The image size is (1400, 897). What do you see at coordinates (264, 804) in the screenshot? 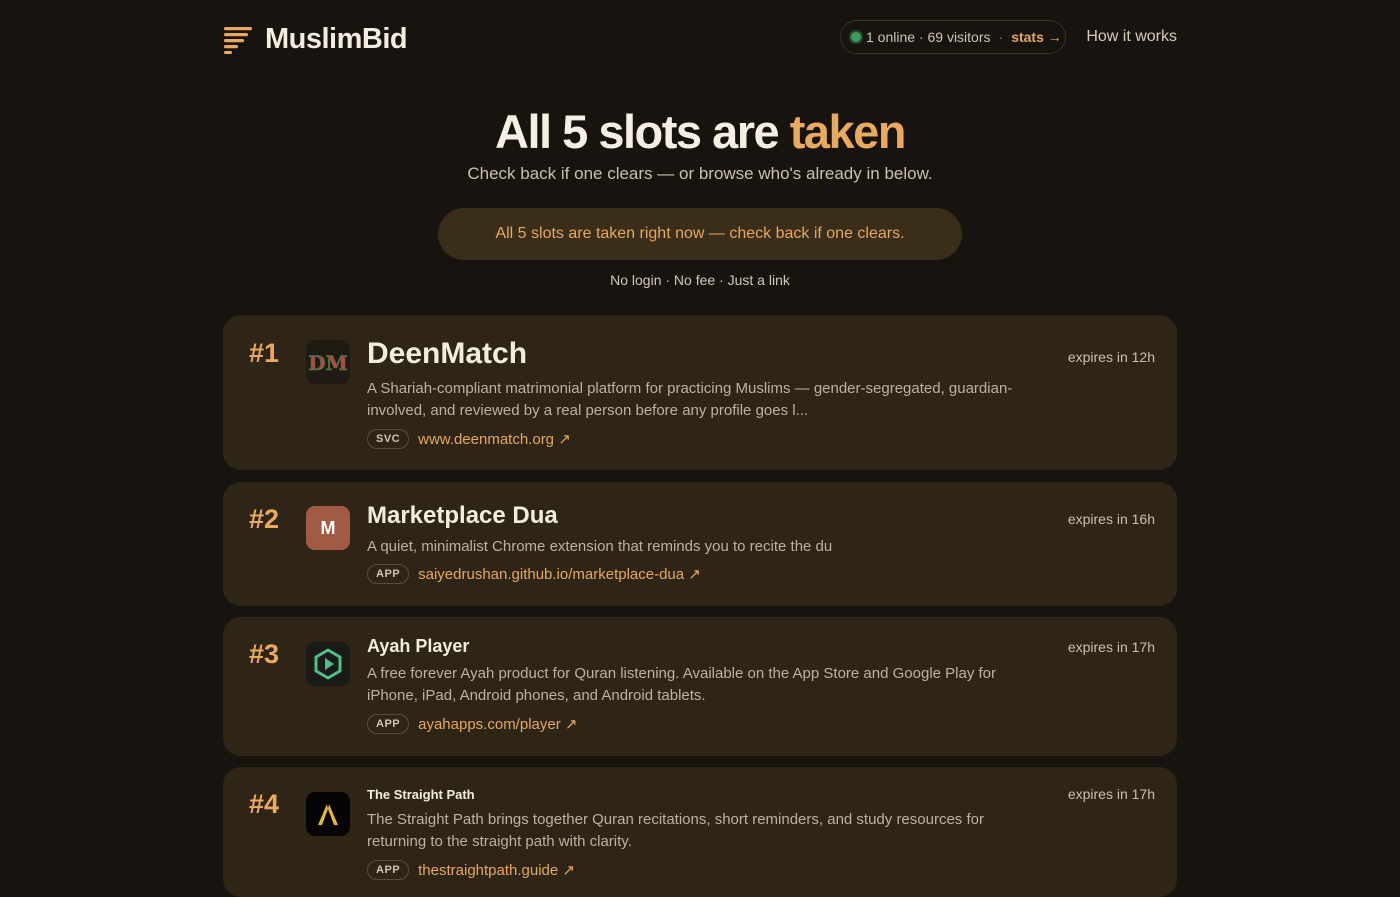
I see `listing-rank: #4` at bounding box center [264, 804].